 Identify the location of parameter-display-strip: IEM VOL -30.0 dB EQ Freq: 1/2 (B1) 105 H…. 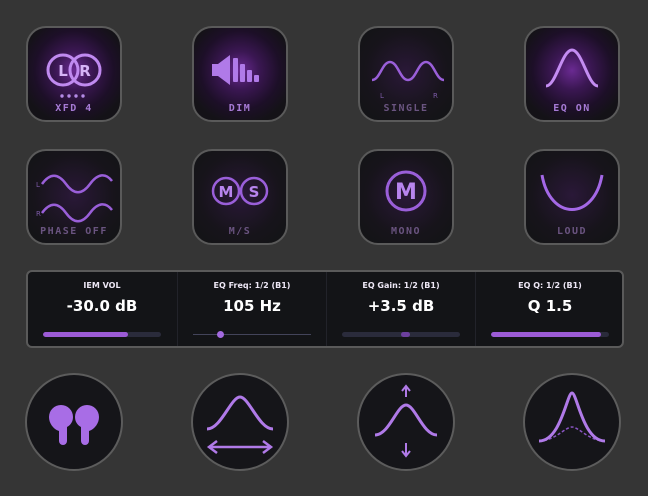
(325, 309).